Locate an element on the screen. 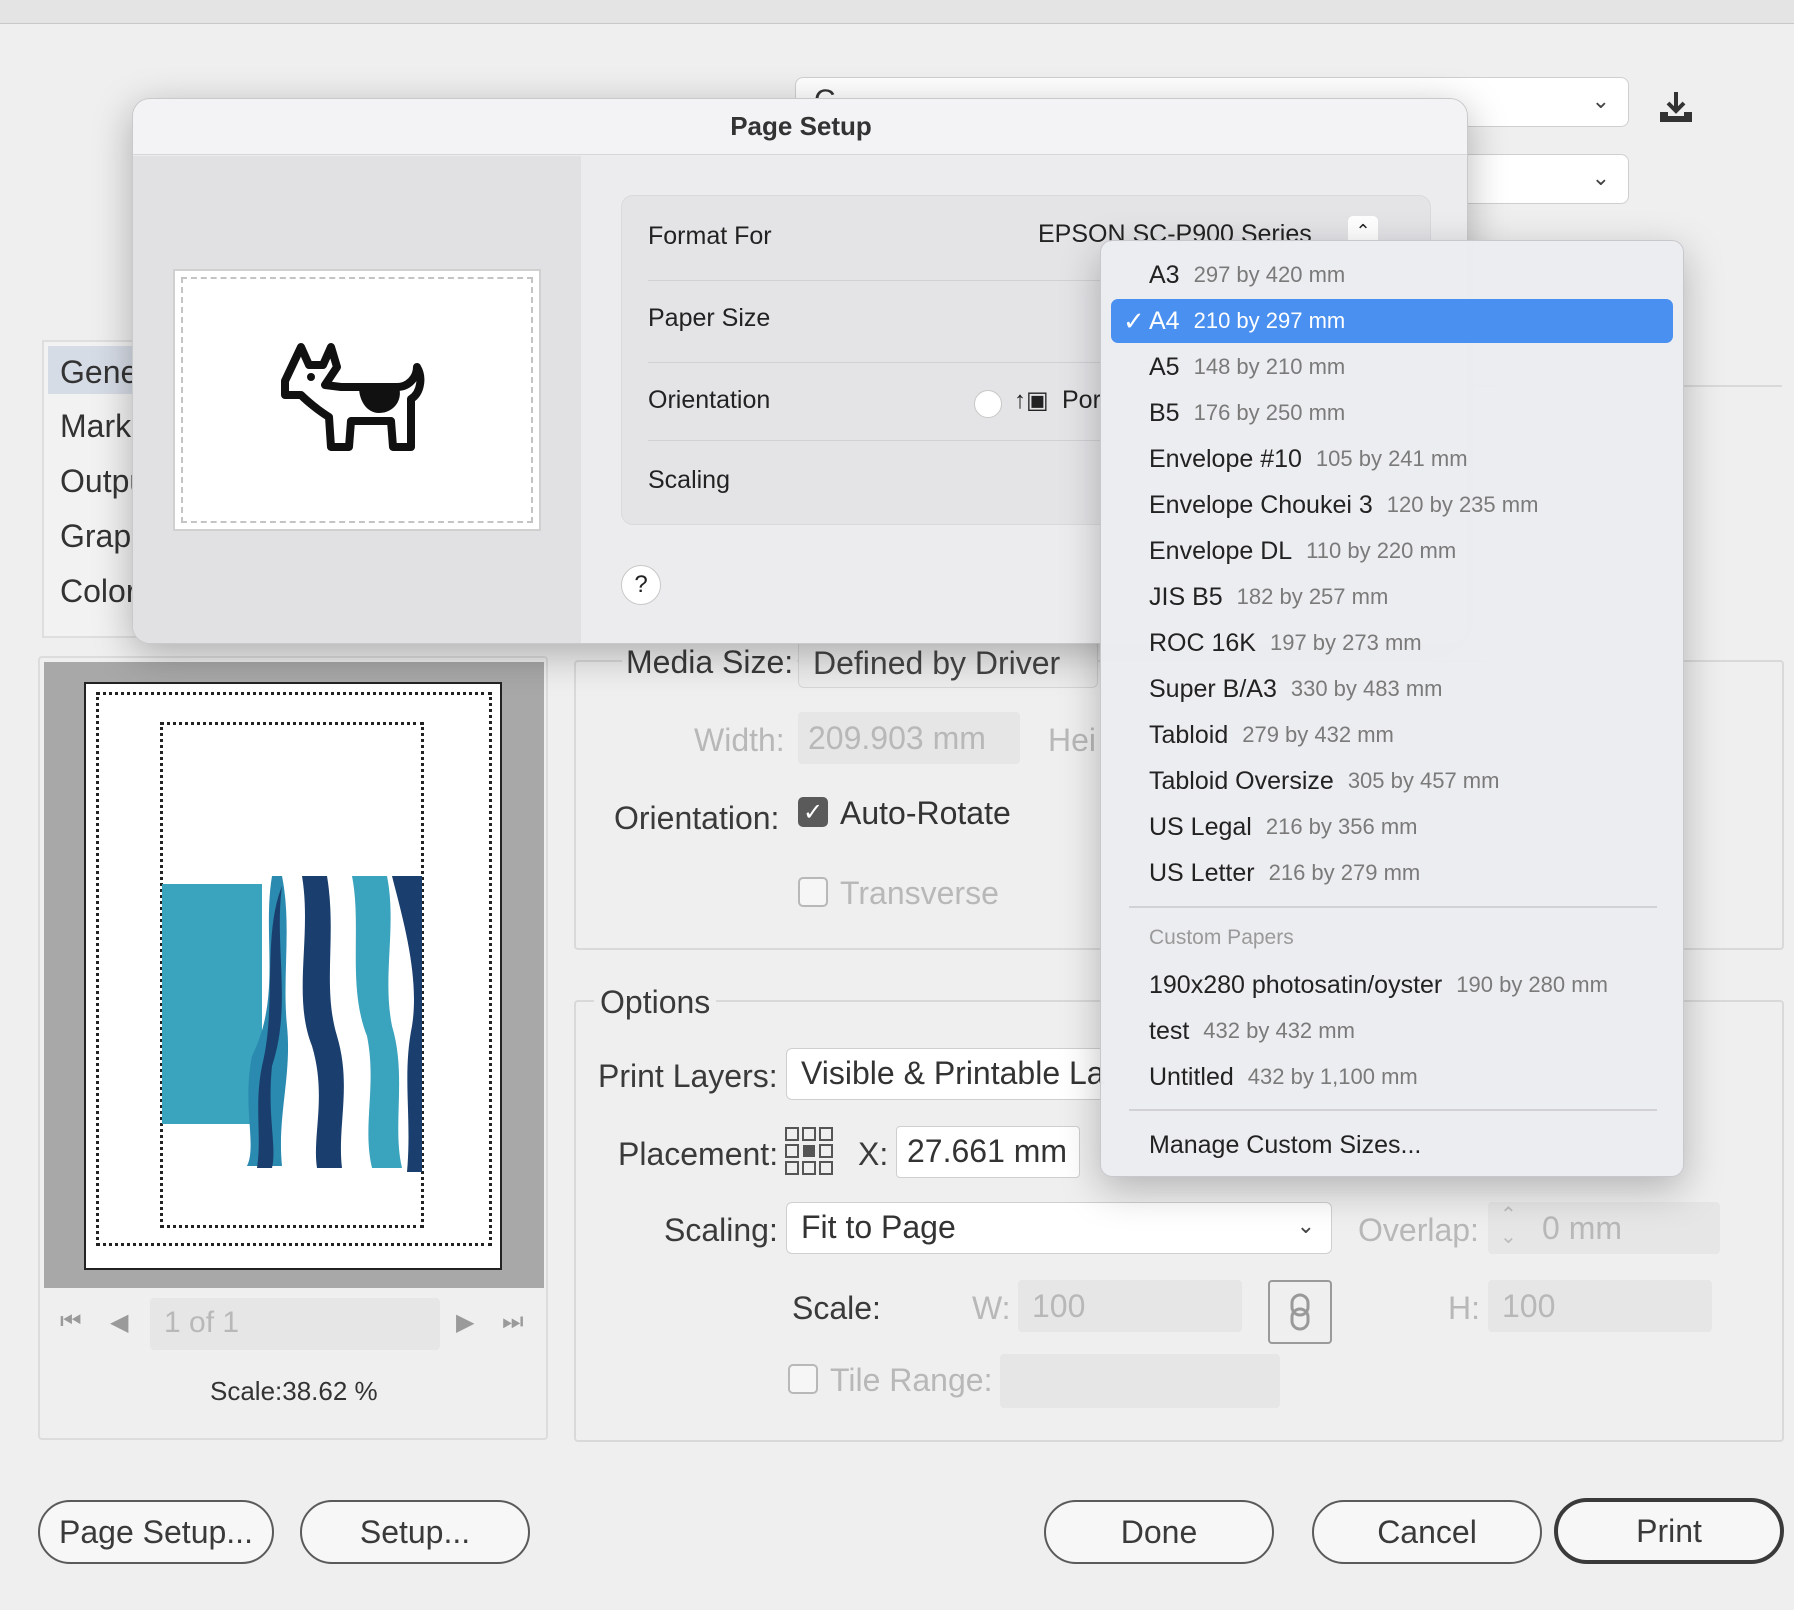 This screenshot has height=1610, width=1794. w-value: 100 is located at coordinates (1059, 1306).